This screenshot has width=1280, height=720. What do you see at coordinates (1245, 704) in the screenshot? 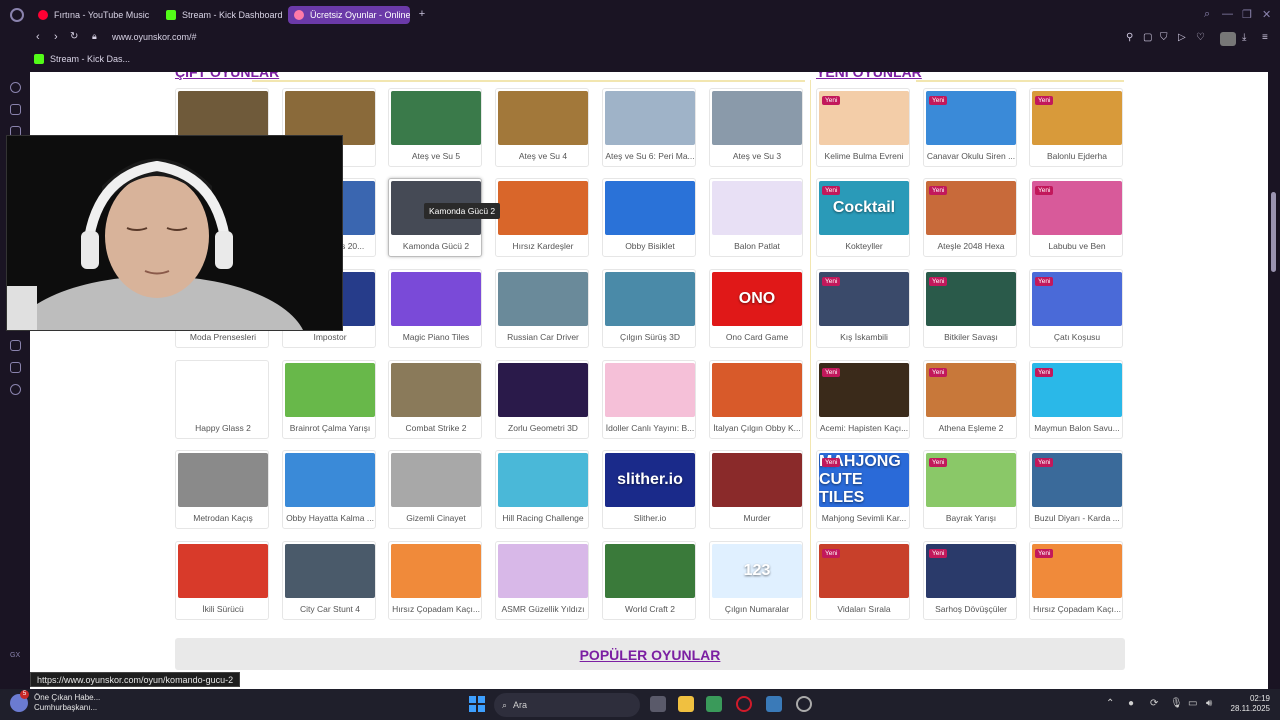
I see `clock: 02:19 28.11.2025` at bounding box center [1245, 704].